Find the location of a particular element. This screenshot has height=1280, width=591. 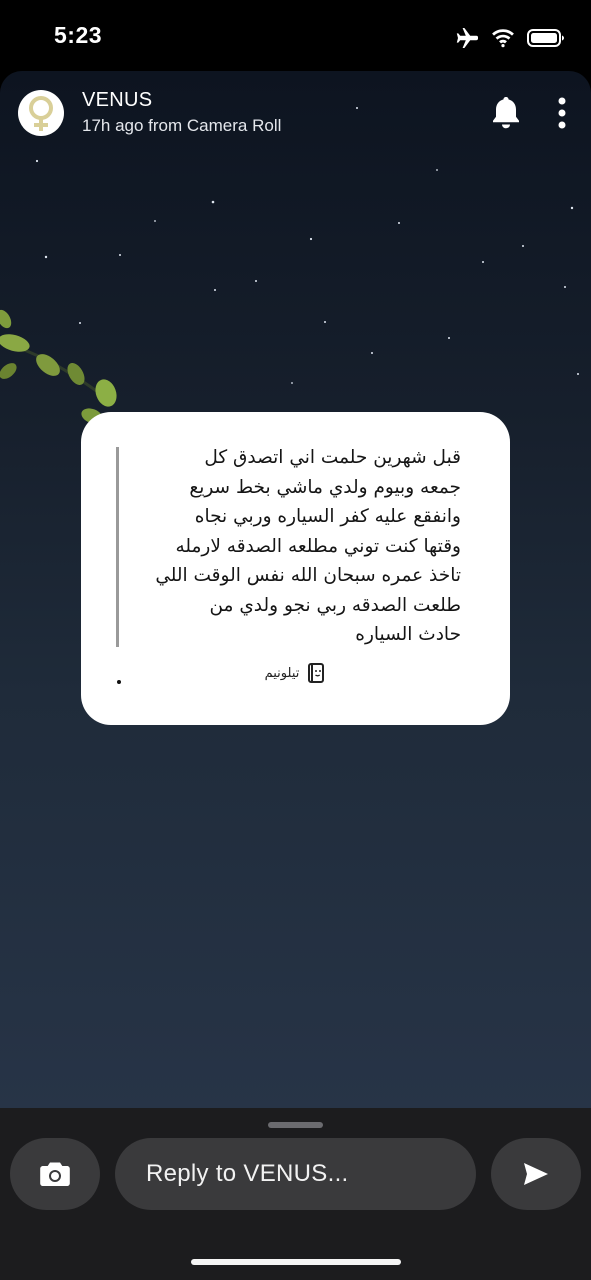

status-icons is located at coordinates (510, 38).